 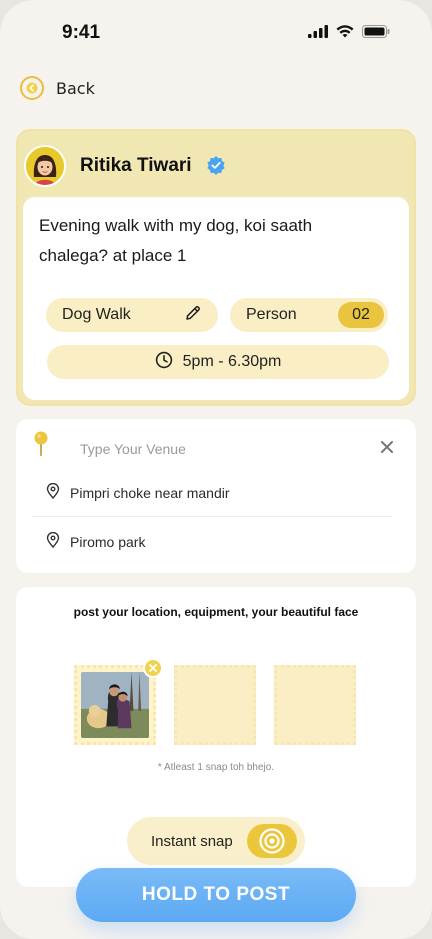 I want to click on time-range-chip: 5pm - 6.30pm, so click(x=218, y=362).